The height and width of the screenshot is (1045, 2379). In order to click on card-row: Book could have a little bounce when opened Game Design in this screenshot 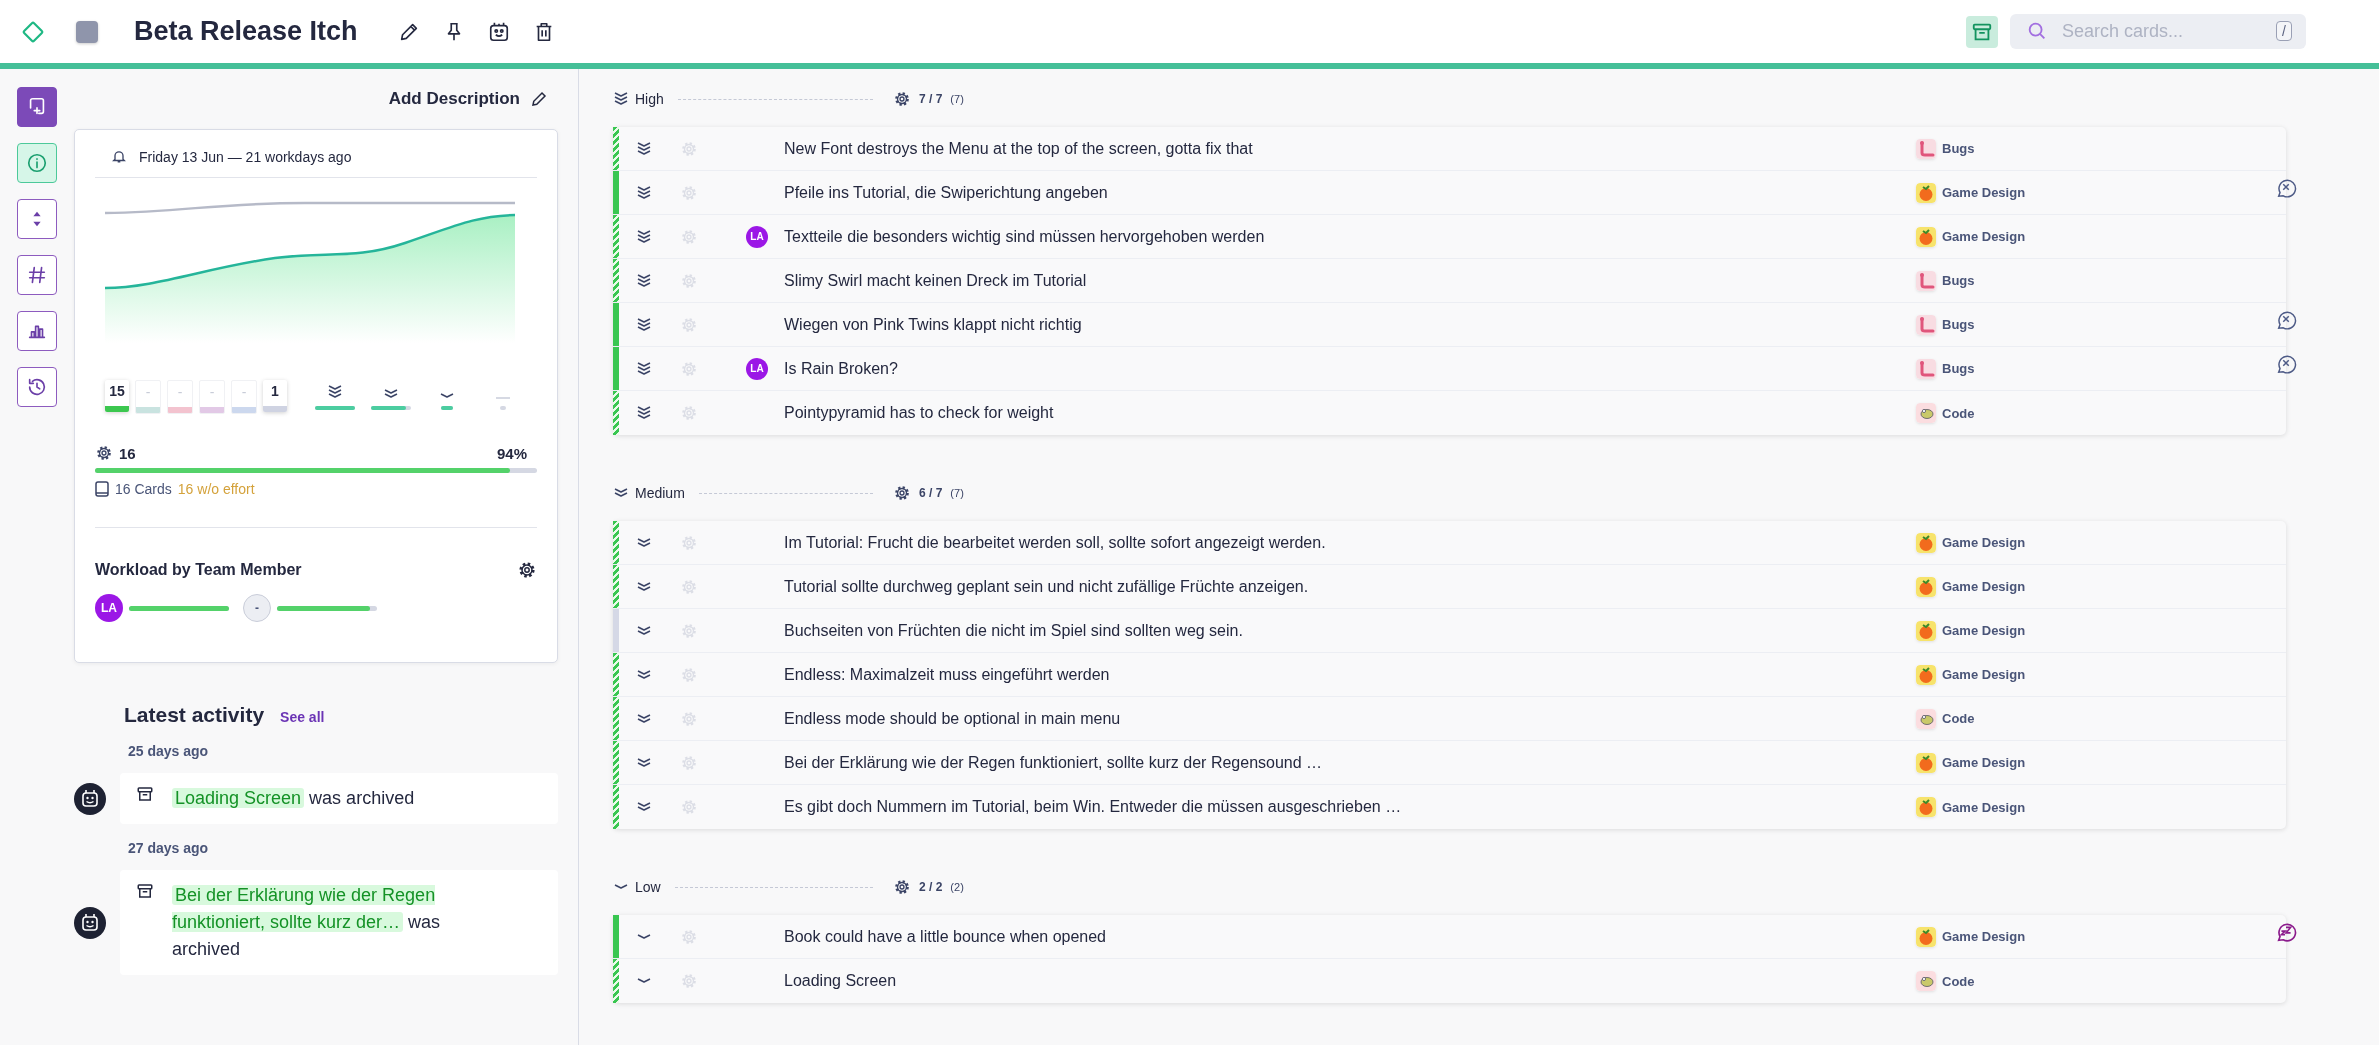, I will do `click(1449, 937)`.